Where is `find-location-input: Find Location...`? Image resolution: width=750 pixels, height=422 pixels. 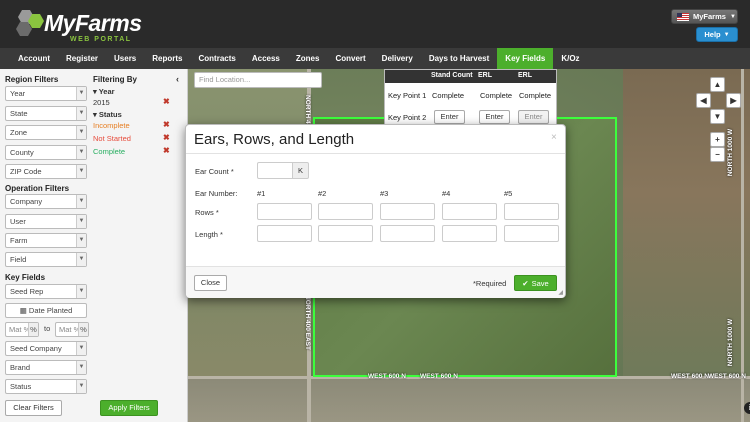 find-location-input: Find Location... is located at coordinates (258, 80).